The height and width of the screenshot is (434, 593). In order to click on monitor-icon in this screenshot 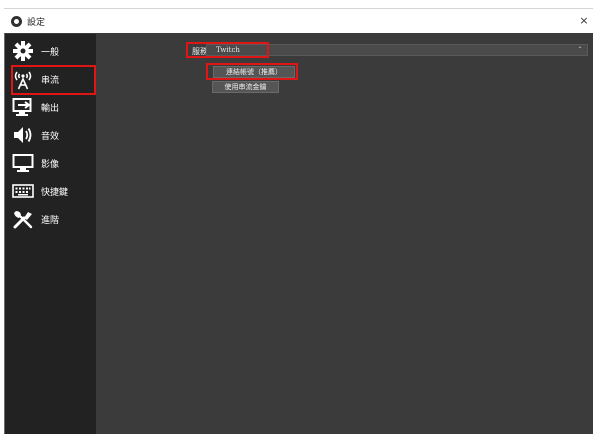, I will do `click(23, 163)`.